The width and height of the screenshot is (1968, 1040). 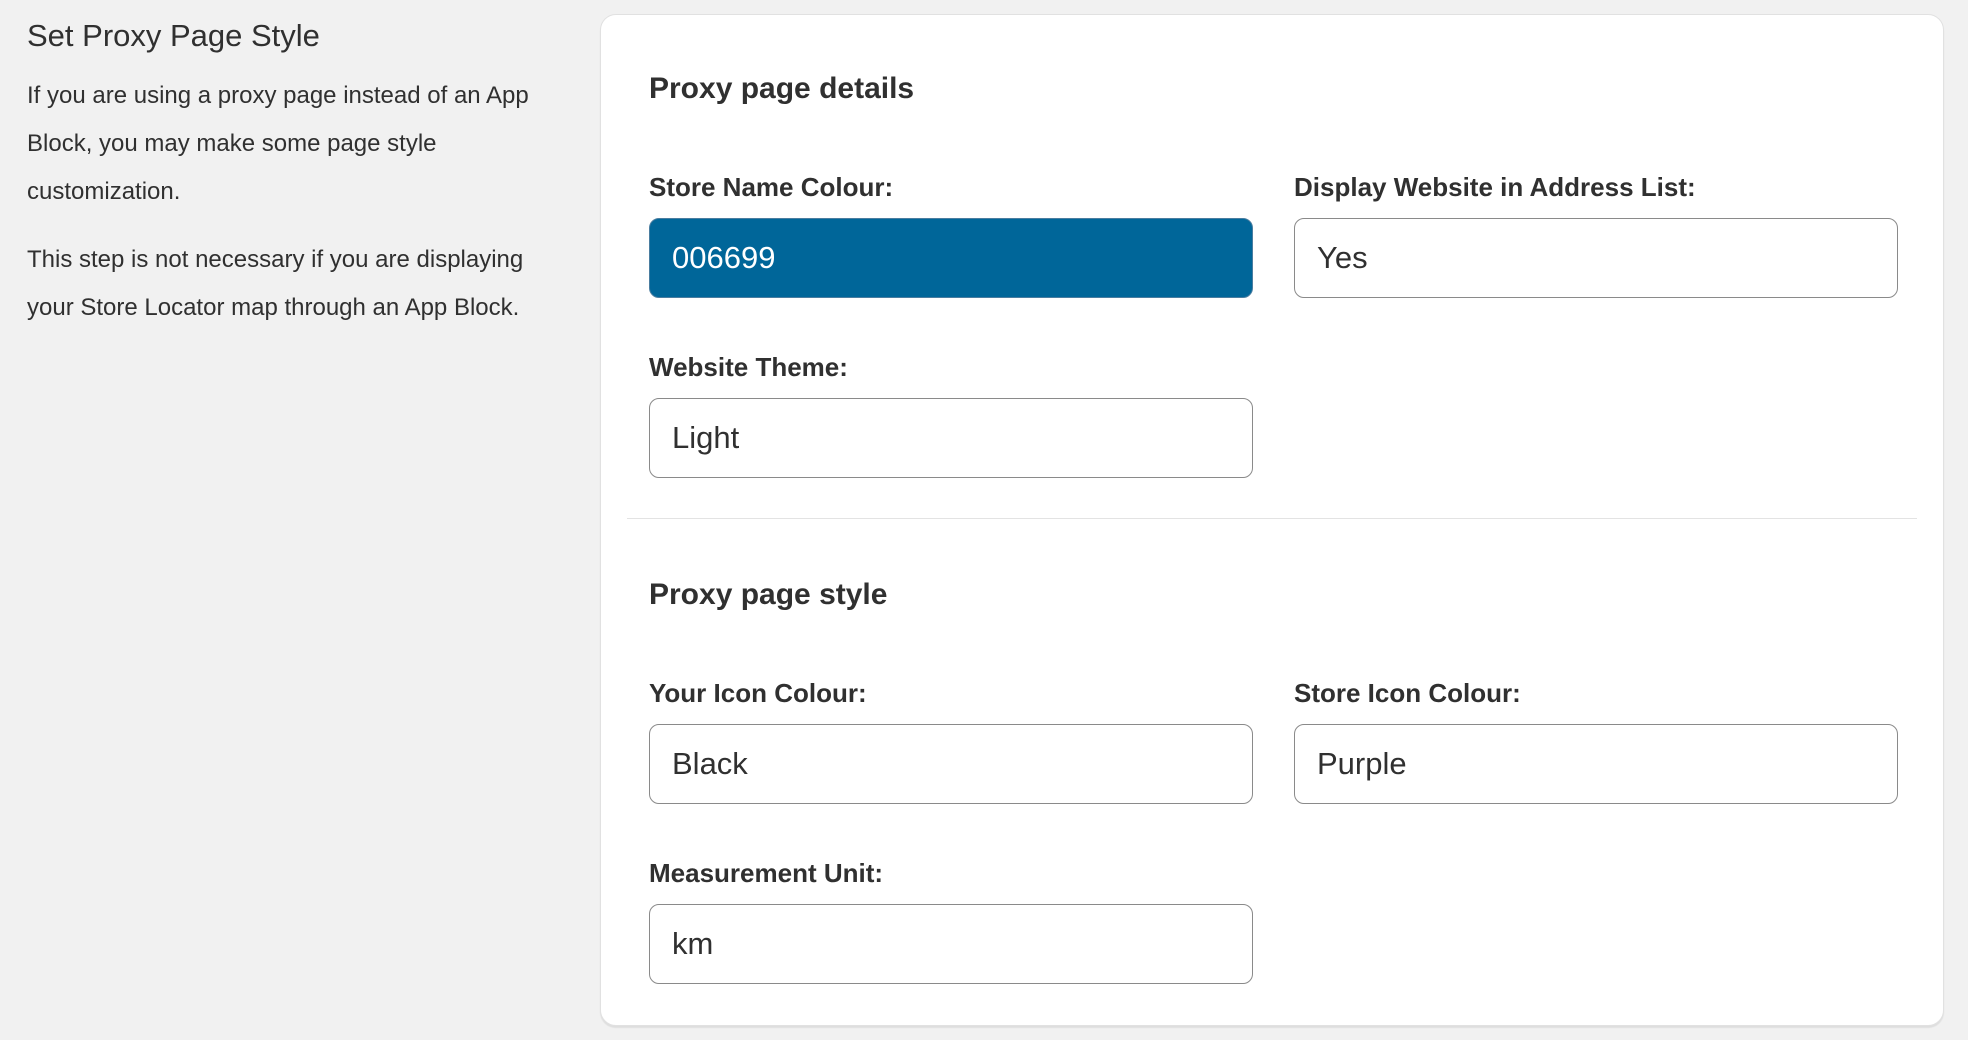 What do you see at coordinates (1596, 764) in the screenshot?
I see `store-icon-colour-select: Purple` at bounding box center [1596, 764].